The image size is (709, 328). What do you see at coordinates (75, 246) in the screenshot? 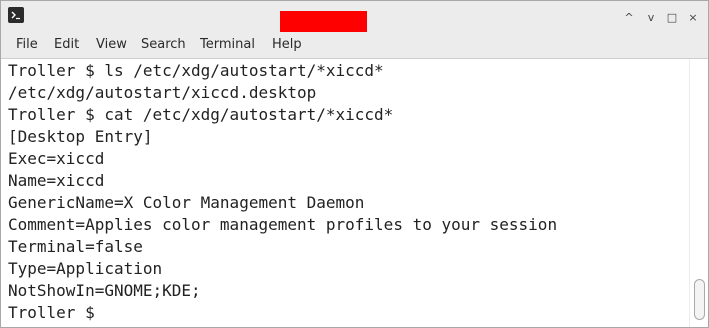
I see `terminal-line: Terminal=false` at bounding box center [75, 246].